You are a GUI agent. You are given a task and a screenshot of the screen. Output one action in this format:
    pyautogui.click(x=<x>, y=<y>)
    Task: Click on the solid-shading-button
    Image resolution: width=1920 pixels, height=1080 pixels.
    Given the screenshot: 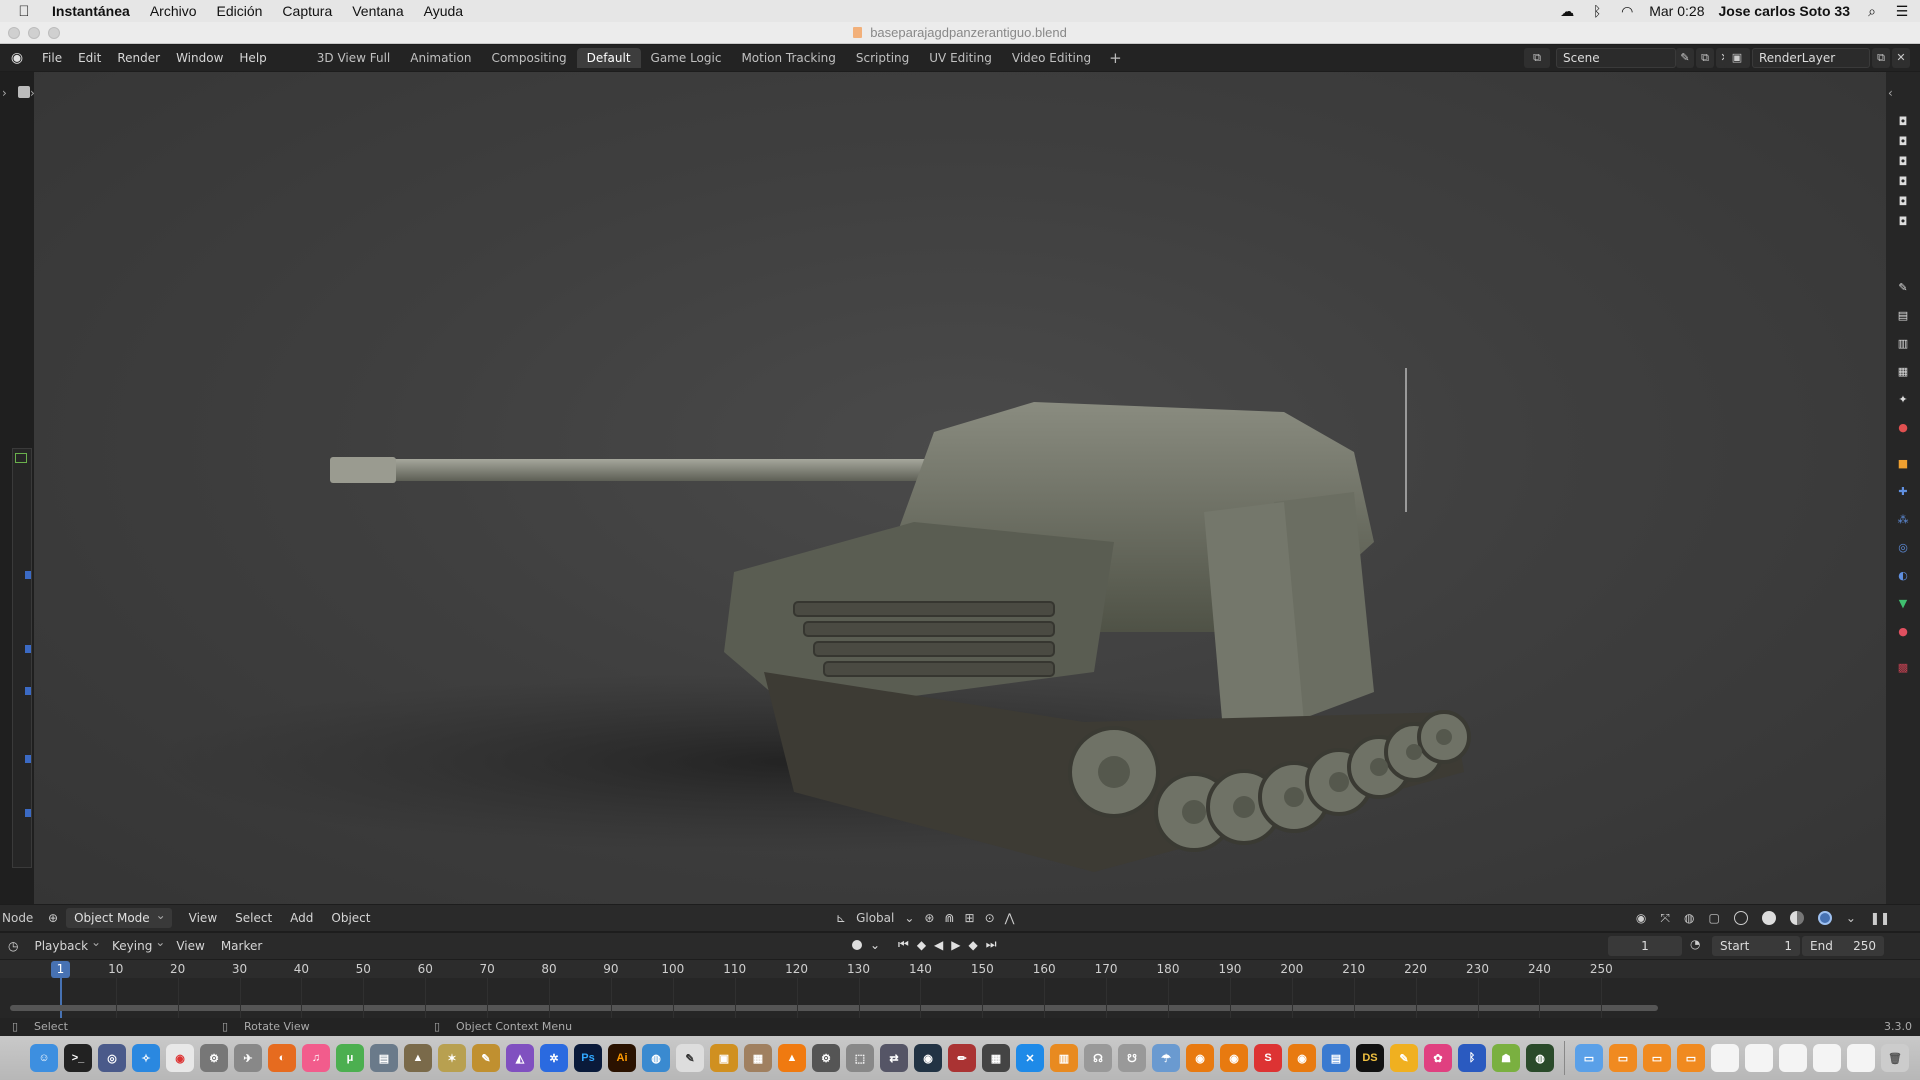 What is the action you would take?
    pyautogui.click(x=1768, y=918)
    